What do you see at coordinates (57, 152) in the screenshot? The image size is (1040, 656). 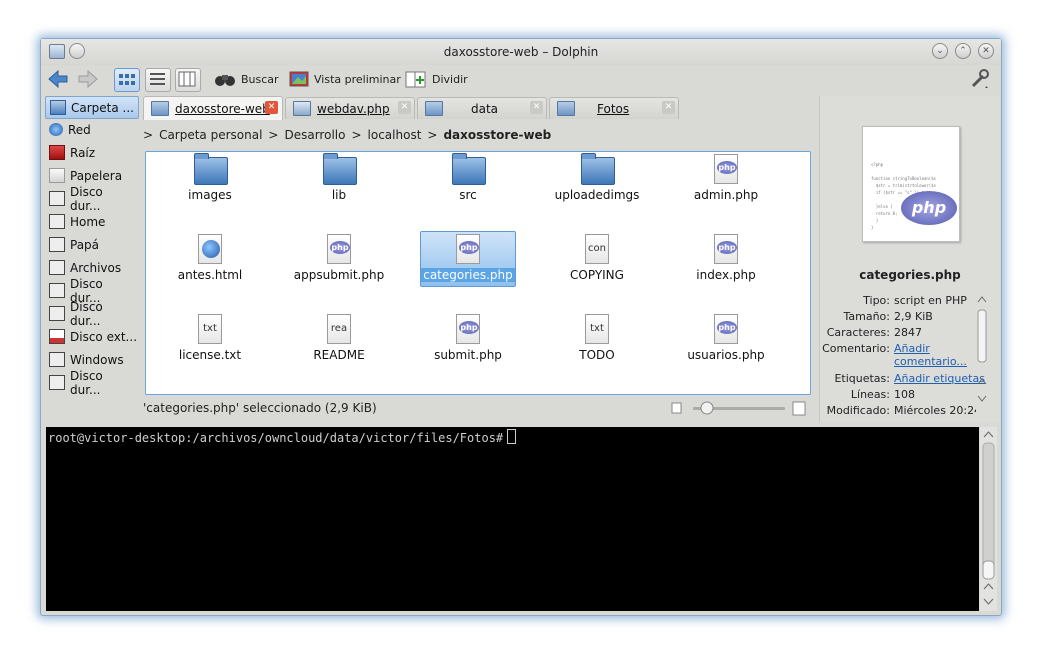 I see `root-folder-icon` at bounding box center [57, 152].